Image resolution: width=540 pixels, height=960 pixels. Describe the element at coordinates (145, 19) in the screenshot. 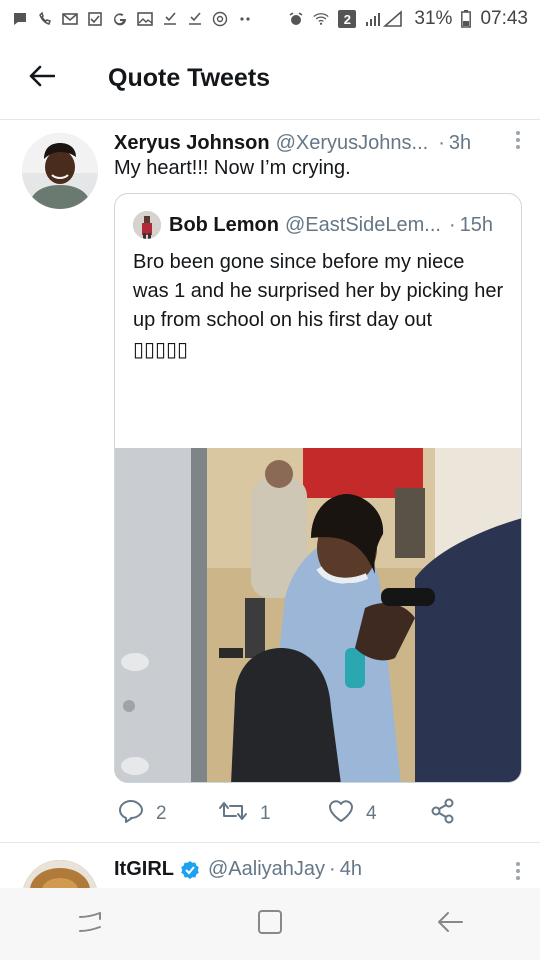

I see `gallery-icon` at that location.